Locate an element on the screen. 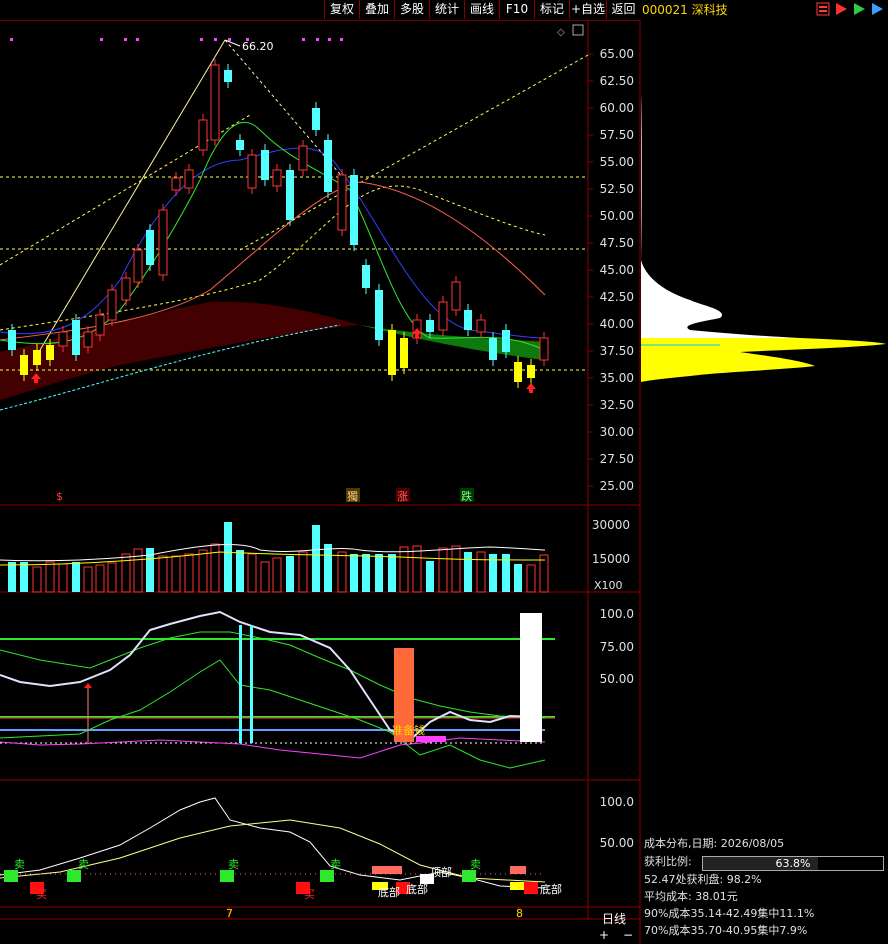 This screenshot has height=944, width=888. period-button: 日线 is located at coordinates (614, 919).